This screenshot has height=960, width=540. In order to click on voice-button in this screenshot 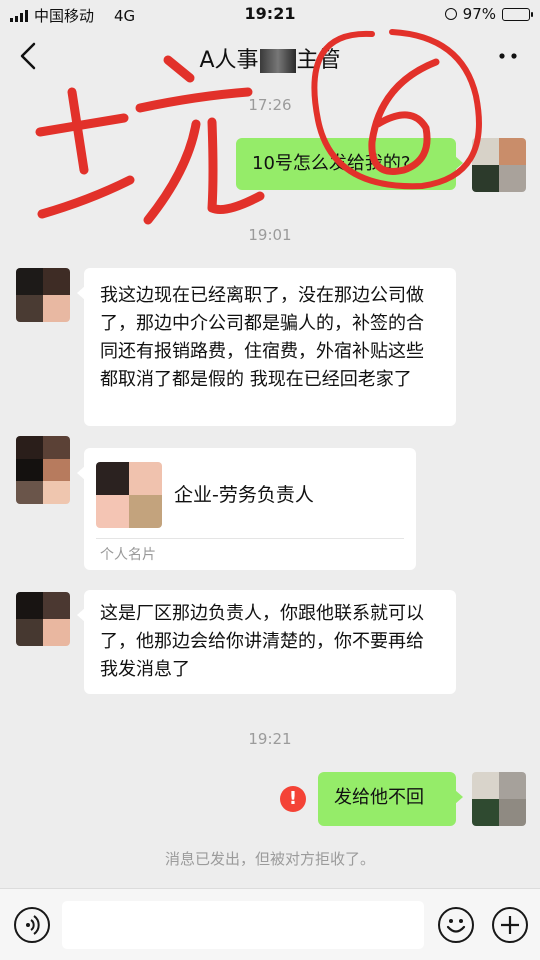, I will do `click(32, 925)`.